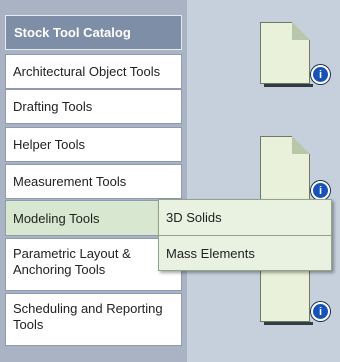 The width and height of the screenshot is (340, 362). I want to click on sidebar-item-scheduling-reporting: Scheduling and Reporting Tools, so click(93, 319).